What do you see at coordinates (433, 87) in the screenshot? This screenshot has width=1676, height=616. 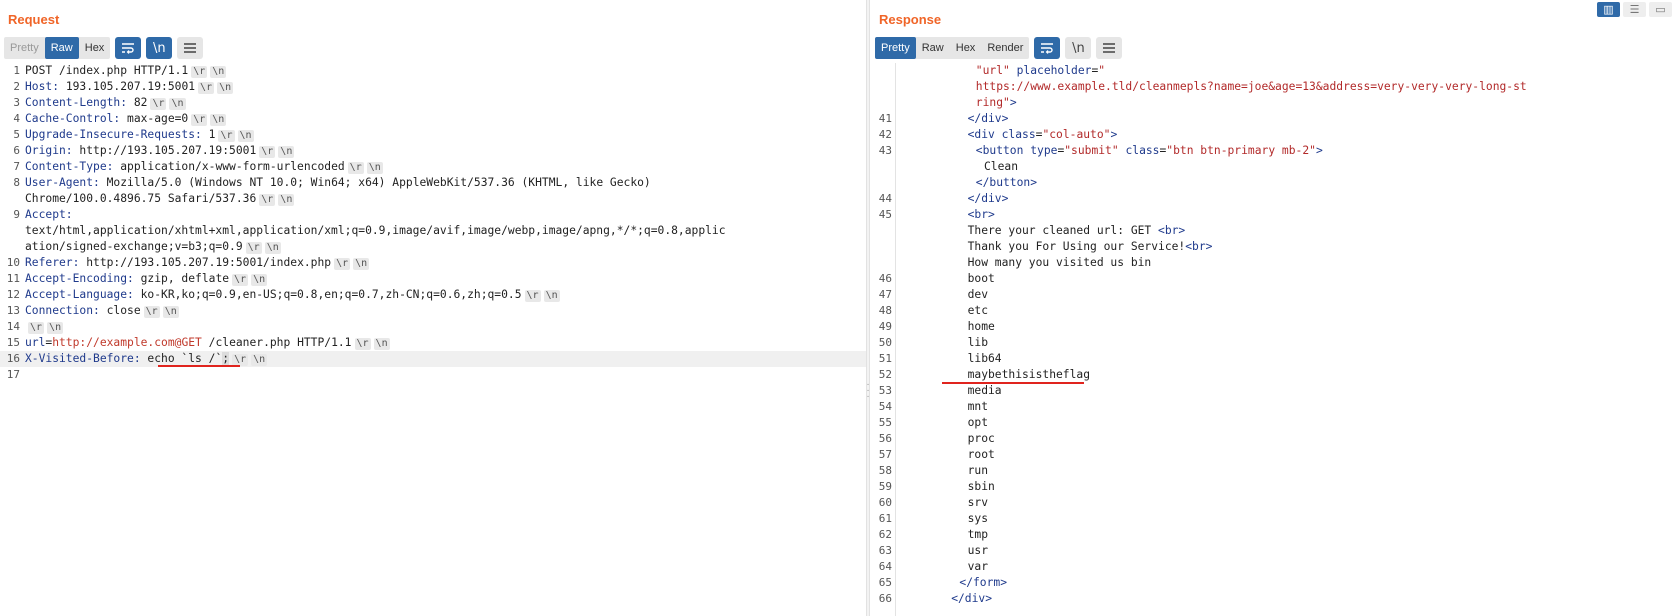 I see `request-line: 2 Host: 193.105.207.19:5001 \r \n` at bounding box center [433, 87].